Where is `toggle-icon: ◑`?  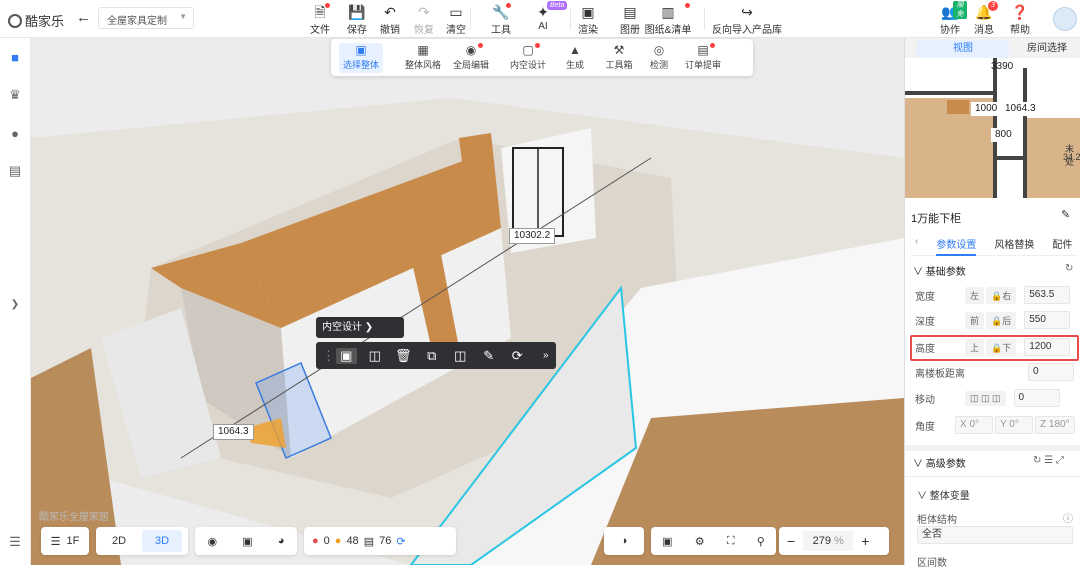
toggle-icon: ◑ is located at coordinates (624, 541).